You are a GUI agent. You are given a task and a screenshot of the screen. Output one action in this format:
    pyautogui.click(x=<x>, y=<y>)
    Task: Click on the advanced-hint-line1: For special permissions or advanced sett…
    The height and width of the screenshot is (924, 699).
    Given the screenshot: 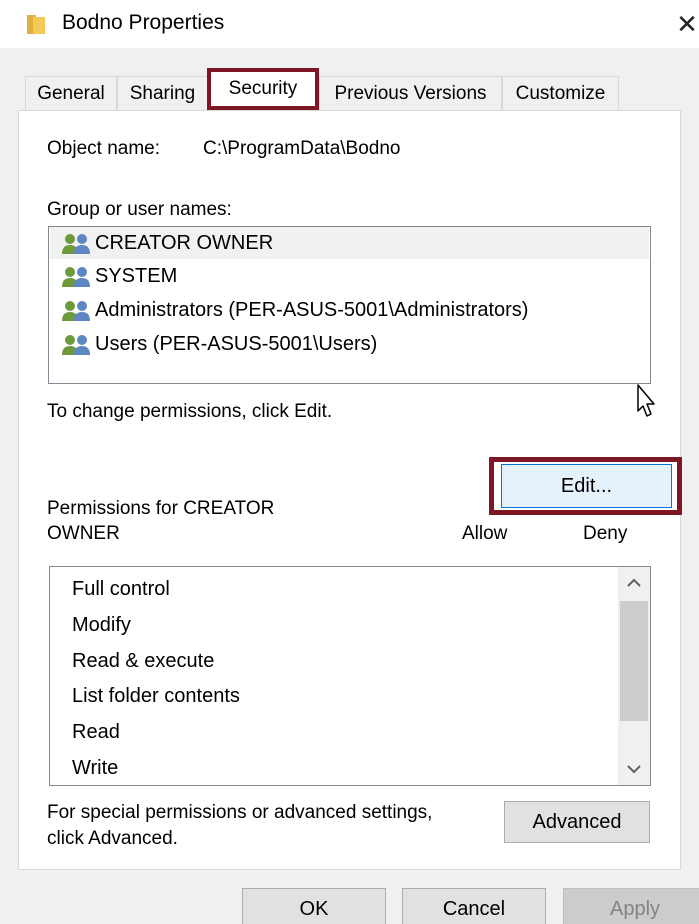 What is the action you would take?
    pyautogui.click(x=240, y=812)
    